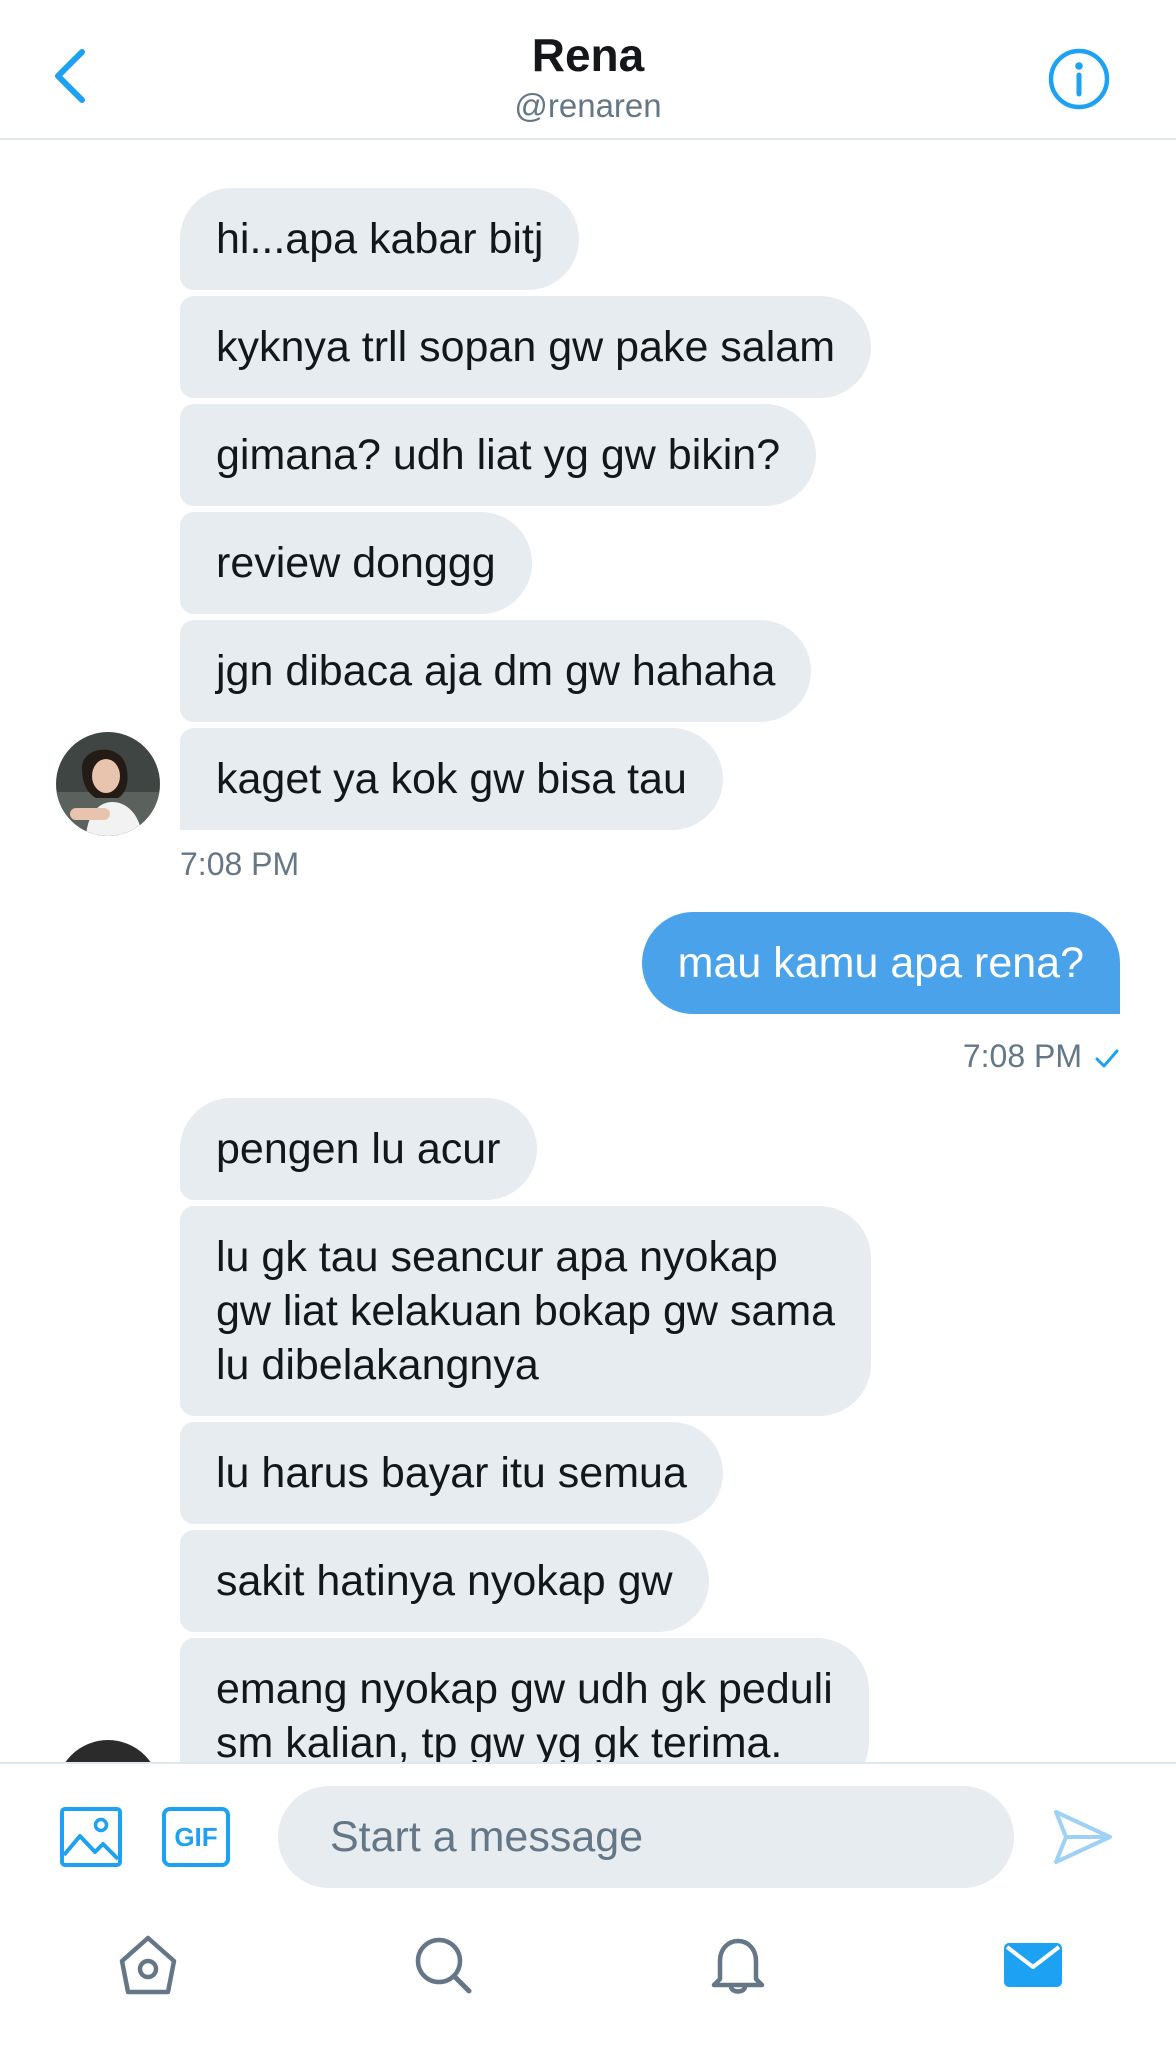  I want to click on gif-icon: GIF, so click(196, 1837).